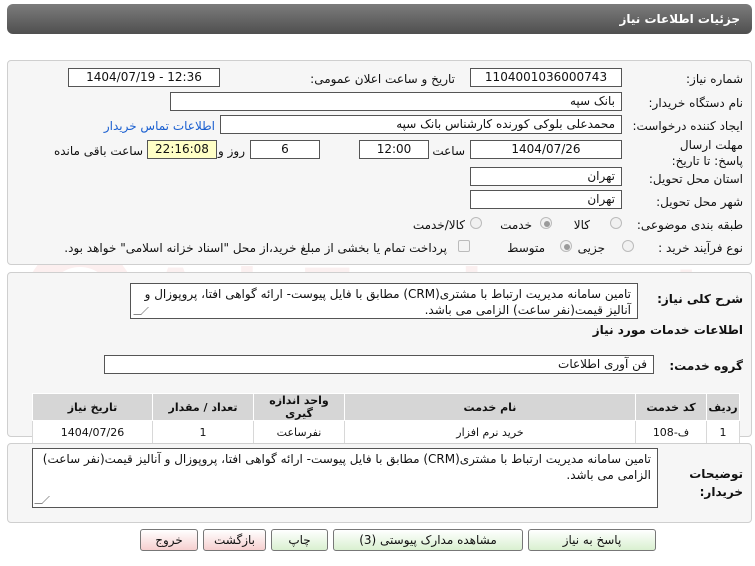  What do you see at coordinates (696, 103) in the screenshot?
I see `buyer-org-label: نام دستگاه خریدار:` at bounding box center [696, 103].